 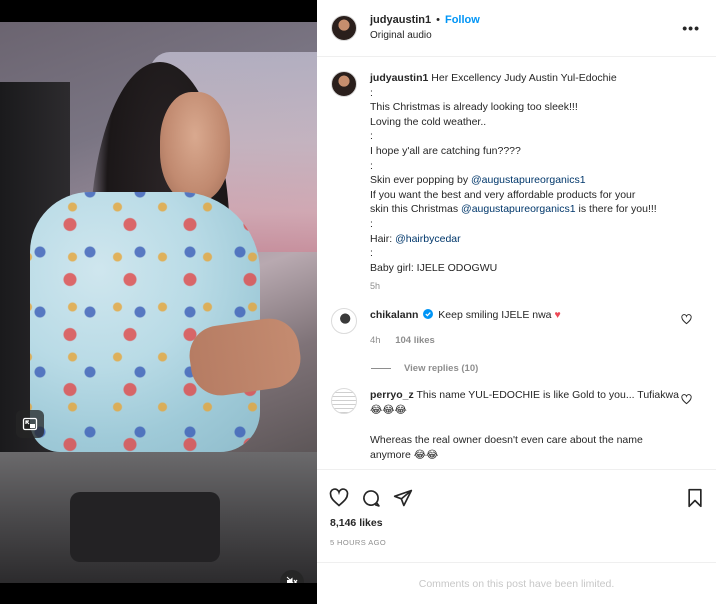 What do you see at coordinates (516, 28) in the screenshot?
I see `post-header: judyaustin1 • Follow Original audio •••` at bounding box center [516, 28].